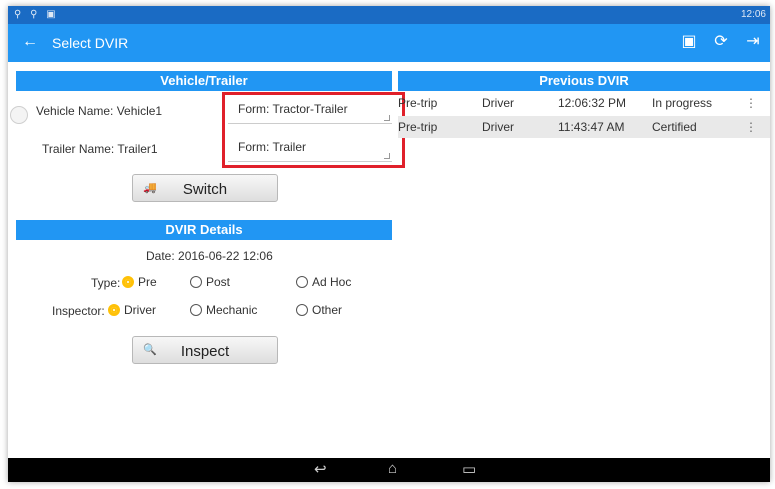 This screenshot has width=775, height=489. Describe the element at coordinates (19, 115) in the screenshot. I see `vehicle-select-radio` at that location.